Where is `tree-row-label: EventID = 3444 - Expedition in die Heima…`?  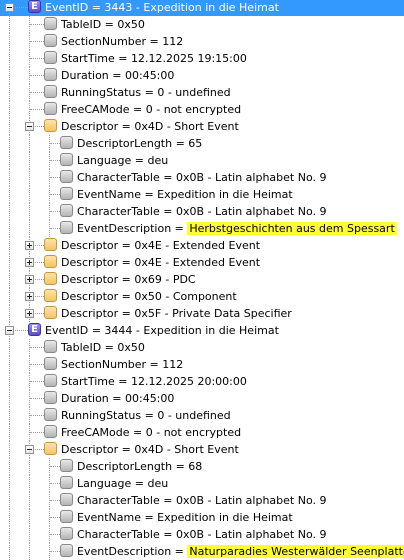 tree-row-label: EventID = 3444 - Expedition in die Heima… is located at coordinates (162, 330).